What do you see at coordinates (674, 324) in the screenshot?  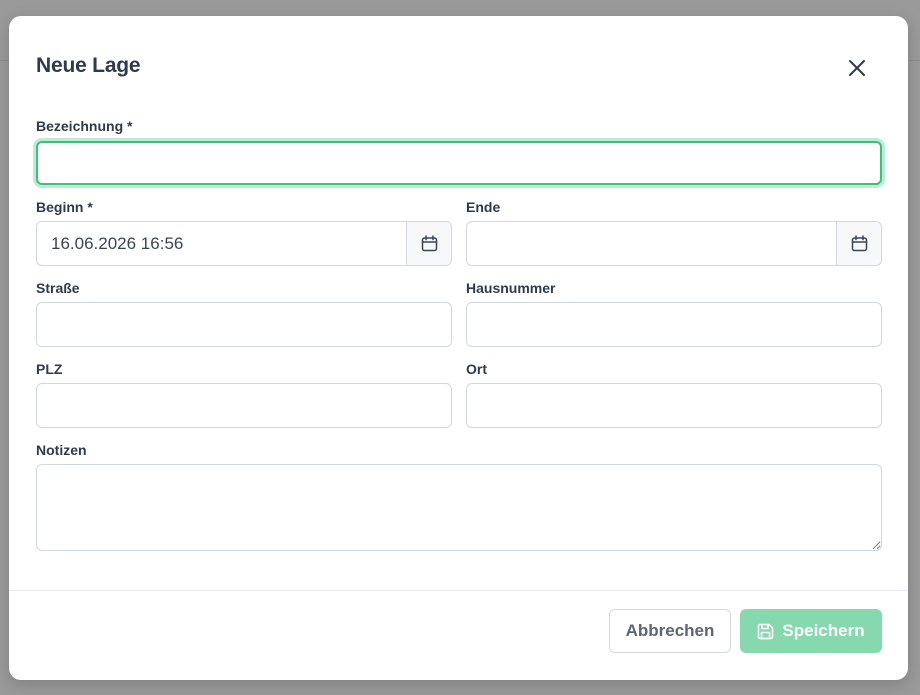 I see `hausnummer-input` at bounding box center [674, 324].